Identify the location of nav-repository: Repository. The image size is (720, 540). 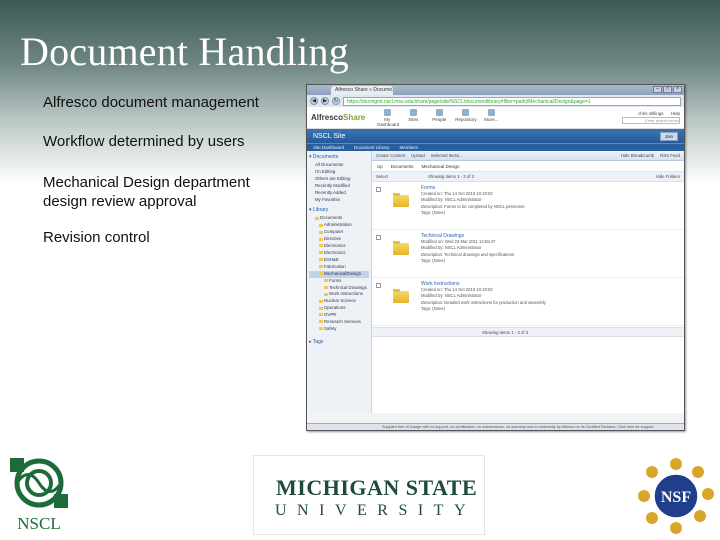
(466, 118).